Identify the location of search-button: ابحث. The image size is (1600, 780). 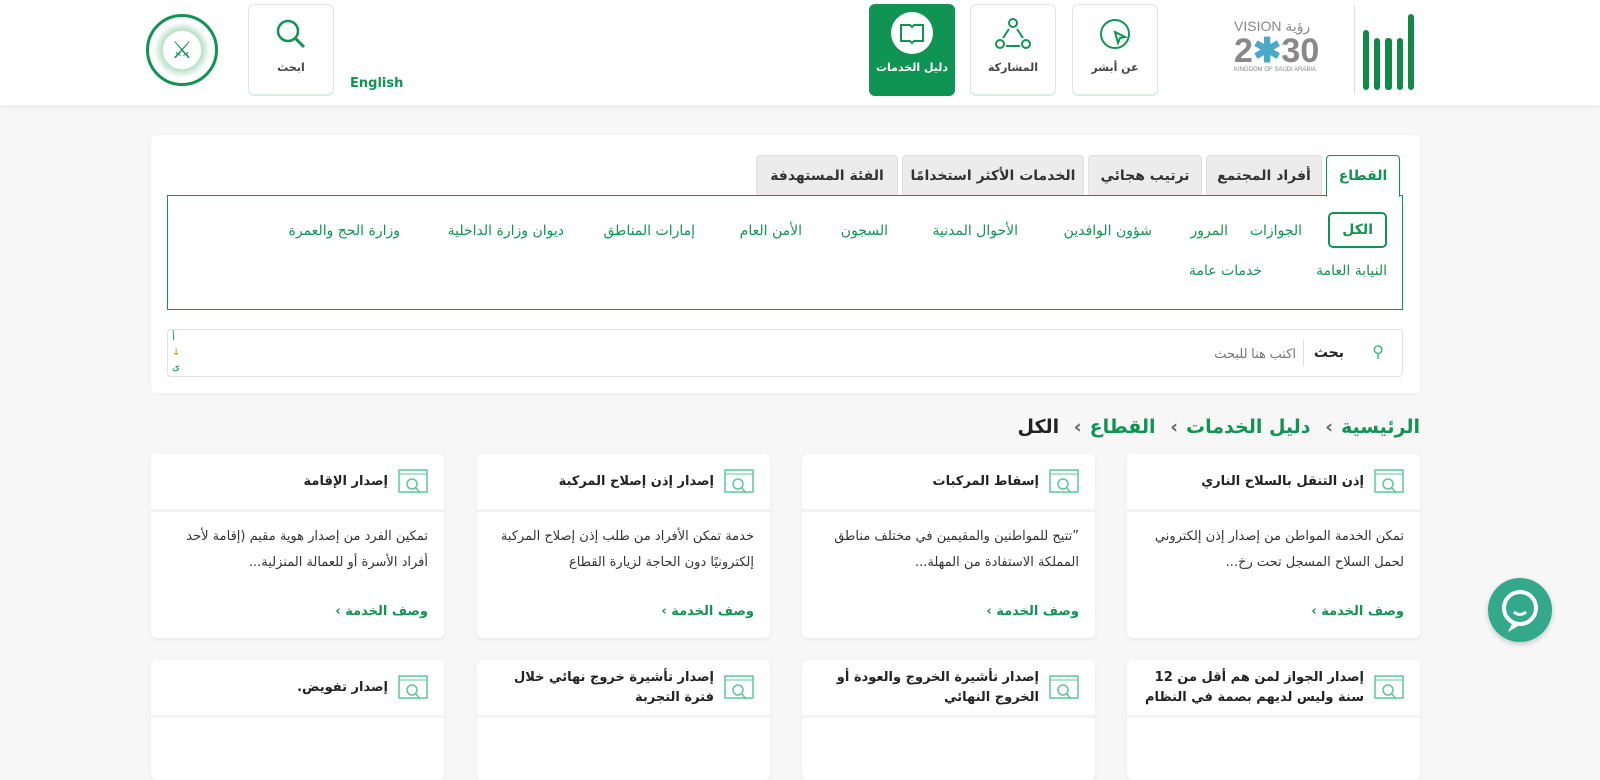
(291, 50).